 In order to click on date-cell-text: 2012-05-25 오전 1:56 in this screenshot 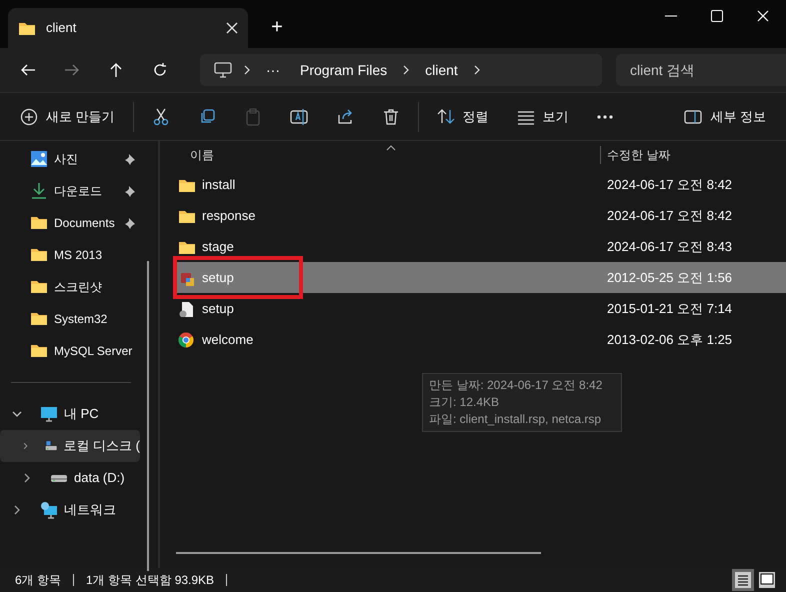, I will do `click(669, 277)`.